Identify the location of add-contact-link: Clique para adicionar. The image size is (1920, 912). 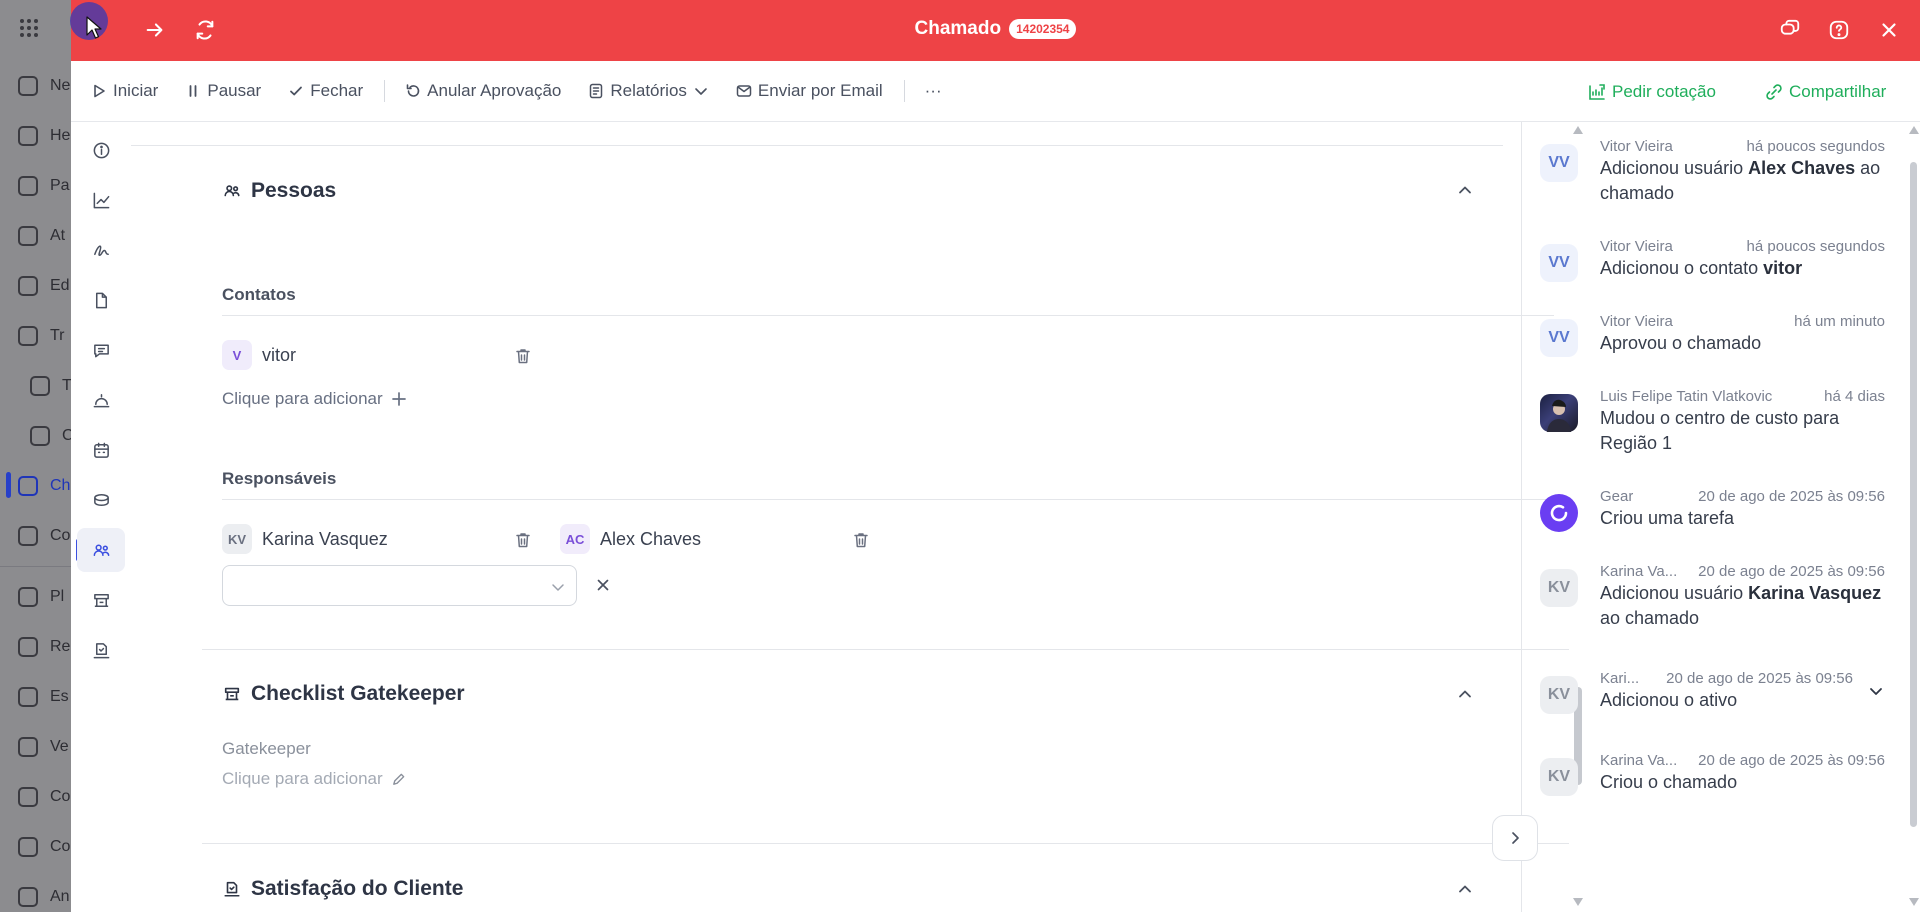
(314, 399).